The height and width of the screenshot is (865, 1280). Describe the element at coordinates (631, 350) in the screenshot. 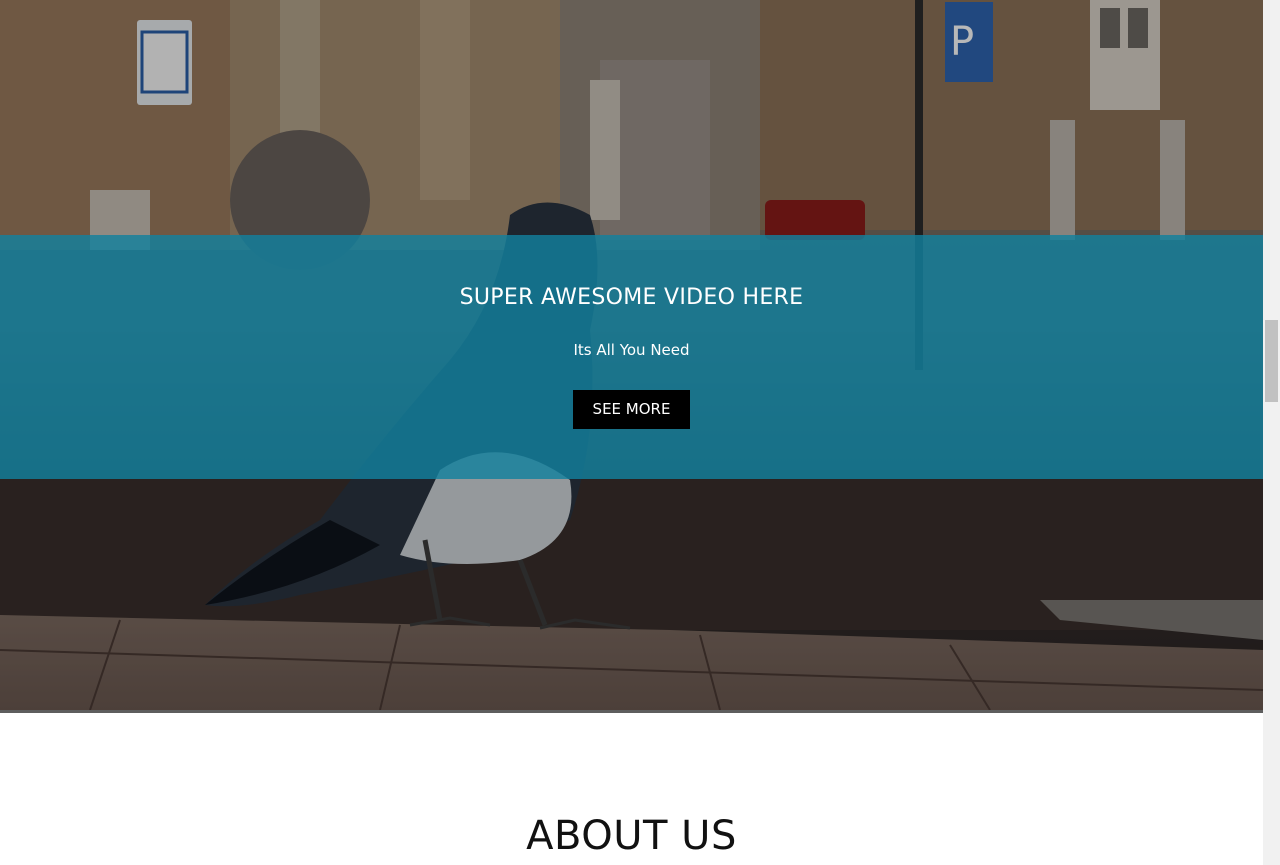

I see `hero-subtitle: Its All You Need` at that location.